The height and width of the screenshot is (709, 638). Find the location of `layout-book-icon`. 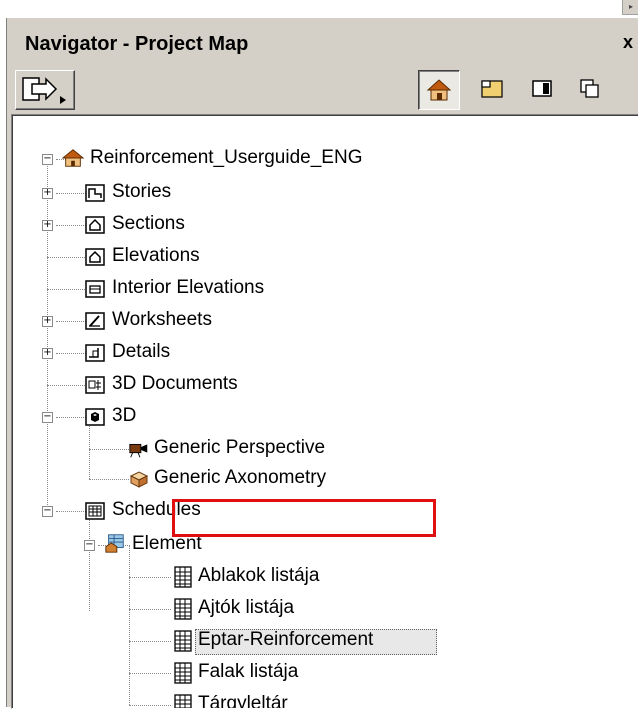

layout-book-icon is located at coordinates (542, 88).